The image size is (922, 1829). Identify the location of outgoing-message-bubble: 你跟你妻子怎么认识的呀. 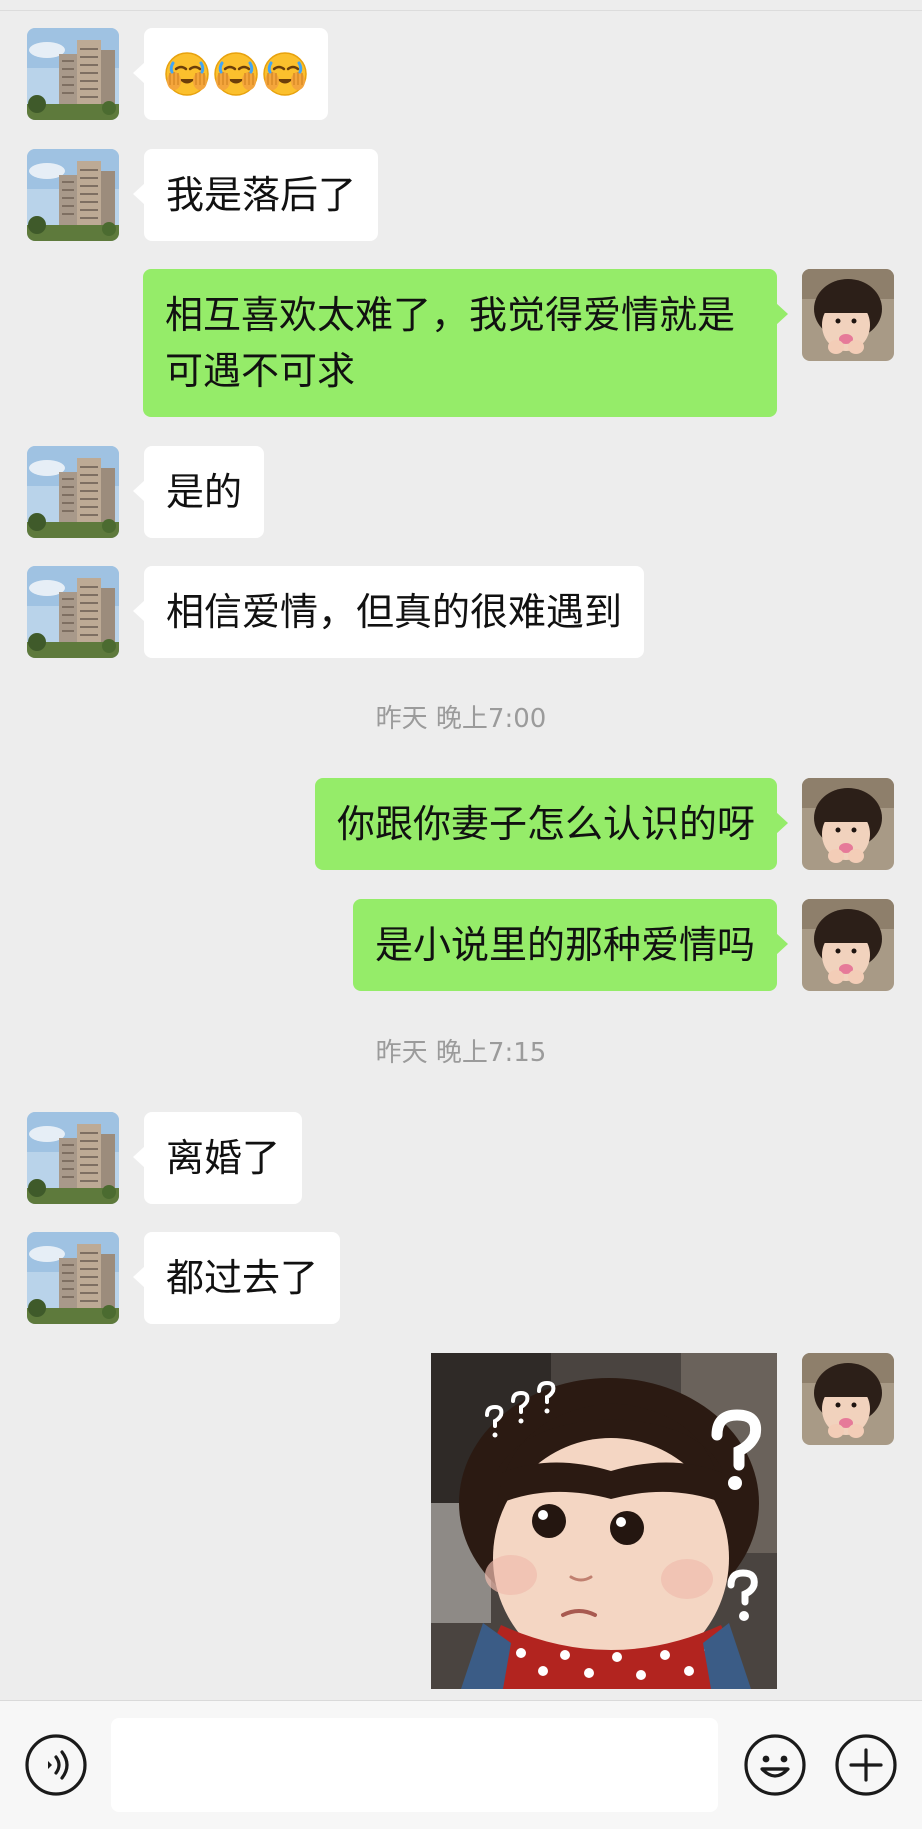
(551, 824).